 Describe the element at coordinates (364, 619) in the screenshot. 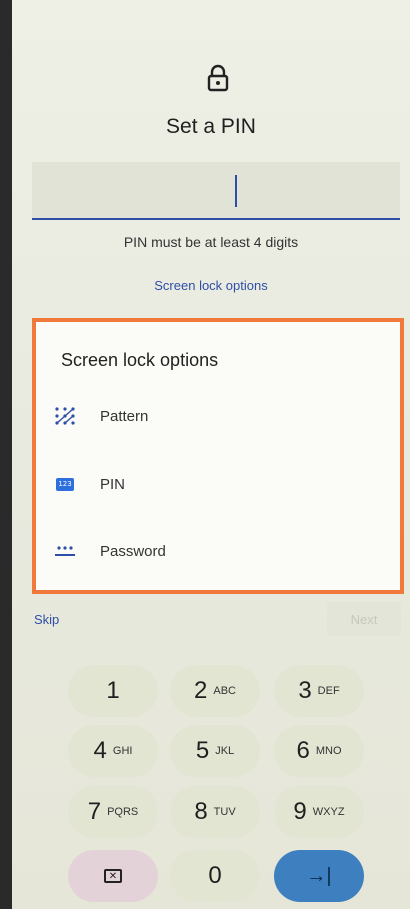

I see `next-button: Next` at that location.